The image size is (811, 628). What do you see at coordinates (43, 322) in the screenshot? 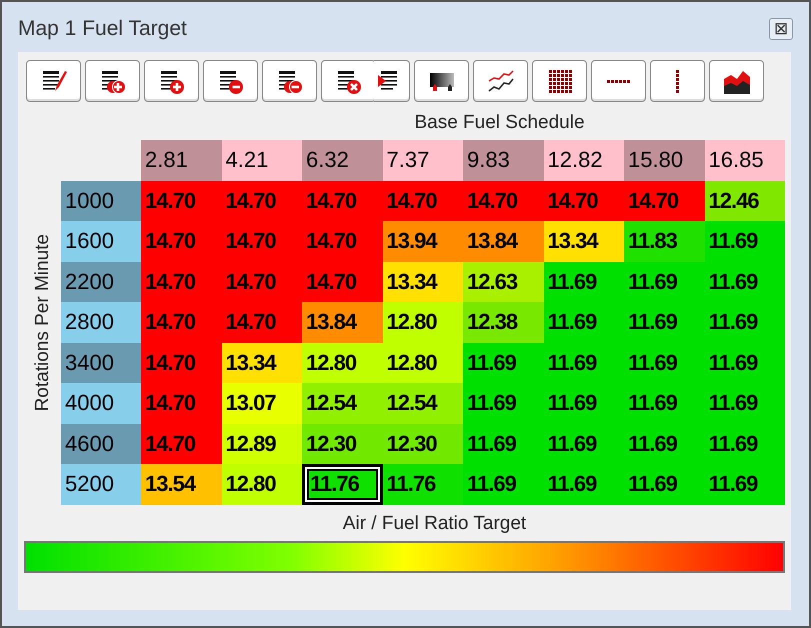
I see `axis-label: Rotations Per Minute` at bounding box center [43, 322].